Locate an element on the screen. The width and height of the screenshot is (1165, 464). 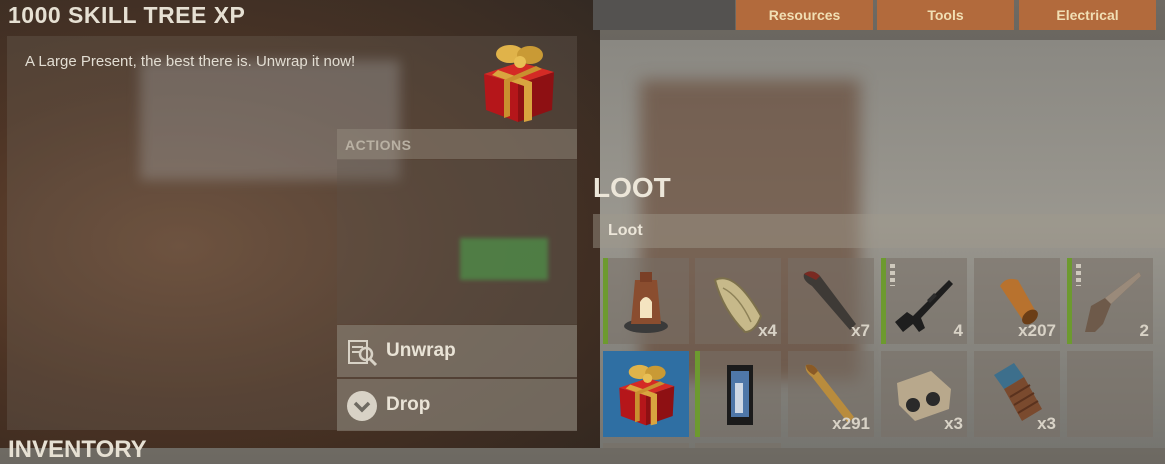
unwrap-icon is located at coordinates (363, 353).